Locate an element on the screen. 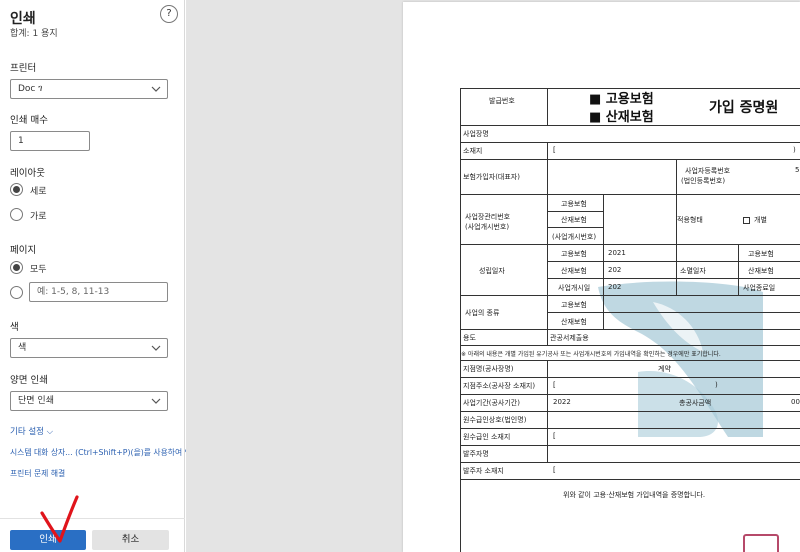 This screenshot has height=552, width=800. layout-portrait-radio is located at coordinates (16, 189).